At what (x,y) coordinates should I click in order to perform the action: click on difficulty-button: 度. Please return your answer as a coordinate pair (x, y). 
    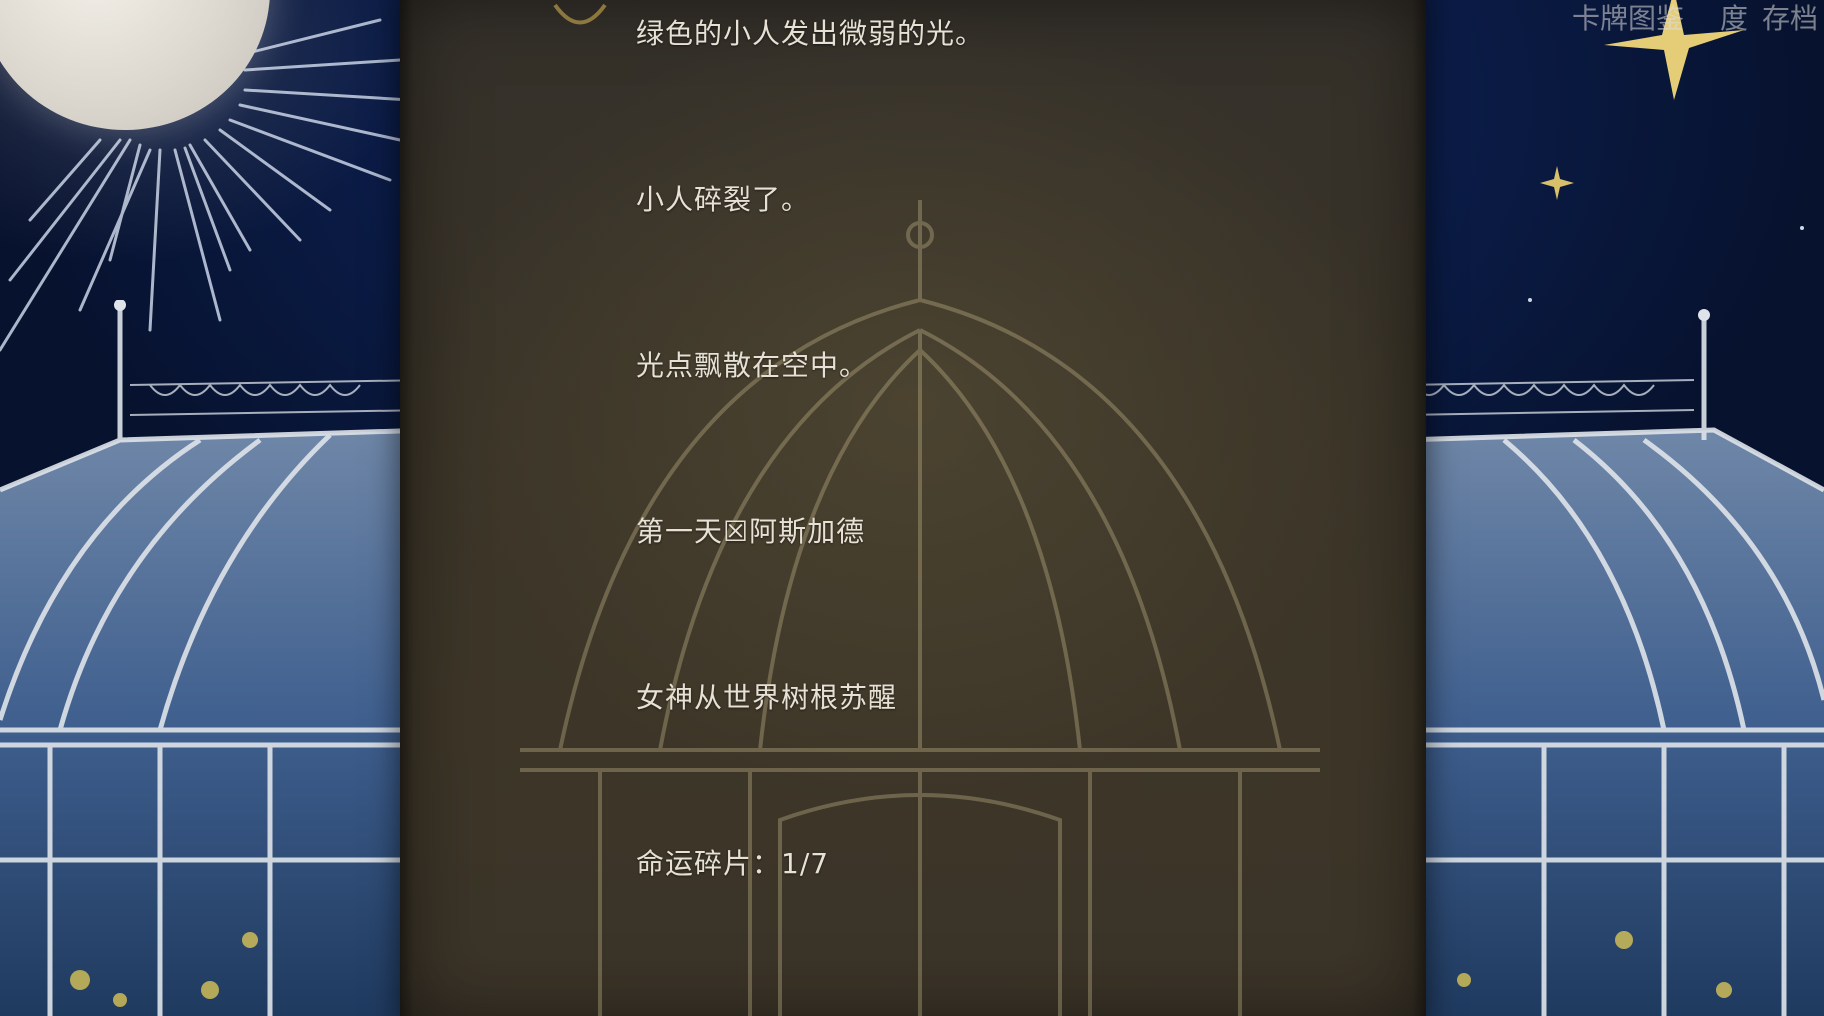
    Looking at the image, I should click on (1734, 18).